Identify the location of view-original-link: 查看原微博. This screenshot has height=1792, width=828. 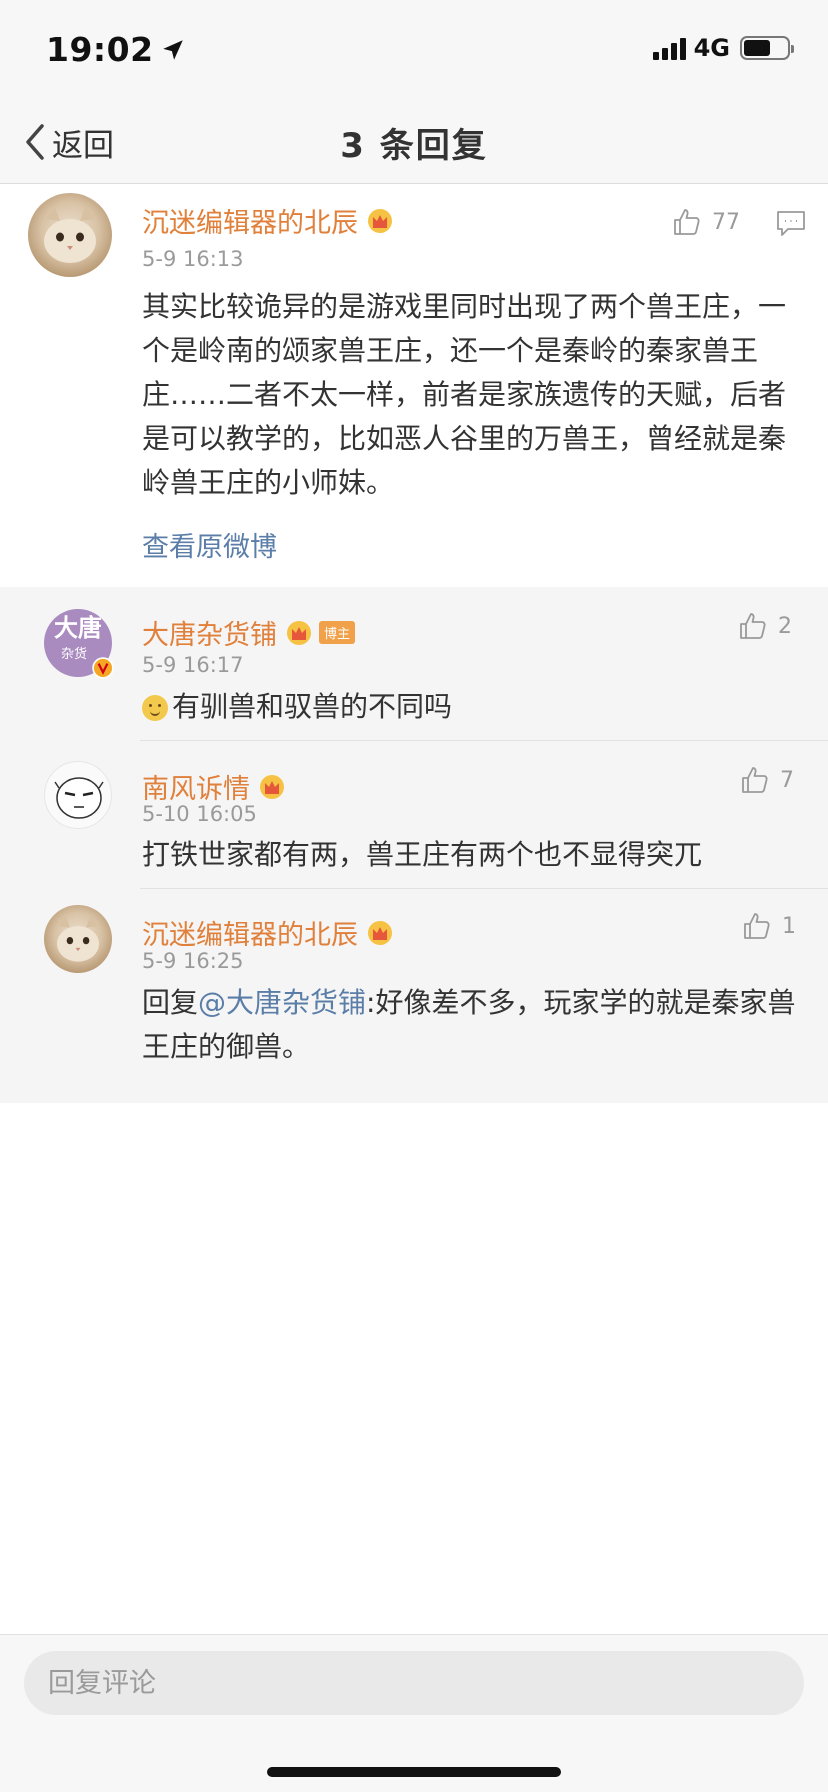
(209, 544).